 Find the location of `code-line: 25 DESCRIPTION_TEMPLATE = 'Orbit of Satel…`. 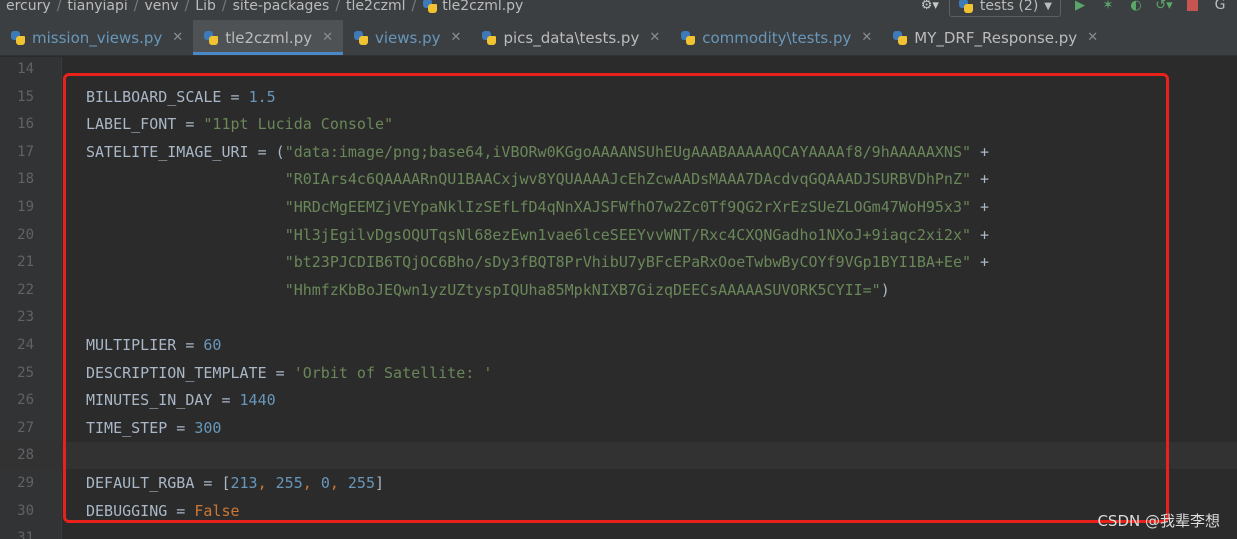

code-line: 25 DESCRIPTION_TEMPLATE = 'Orbit of Satel… is located at coordinates (618, 373).